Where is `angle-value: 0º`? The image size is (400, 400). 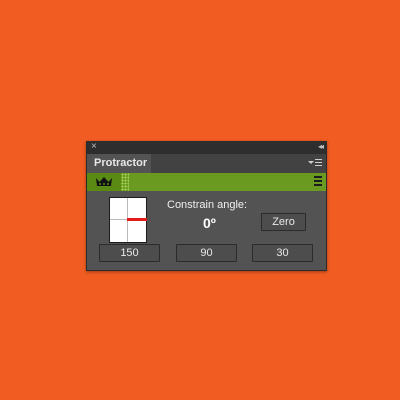 angle-value: 0º is located at coordinates (209, 223).